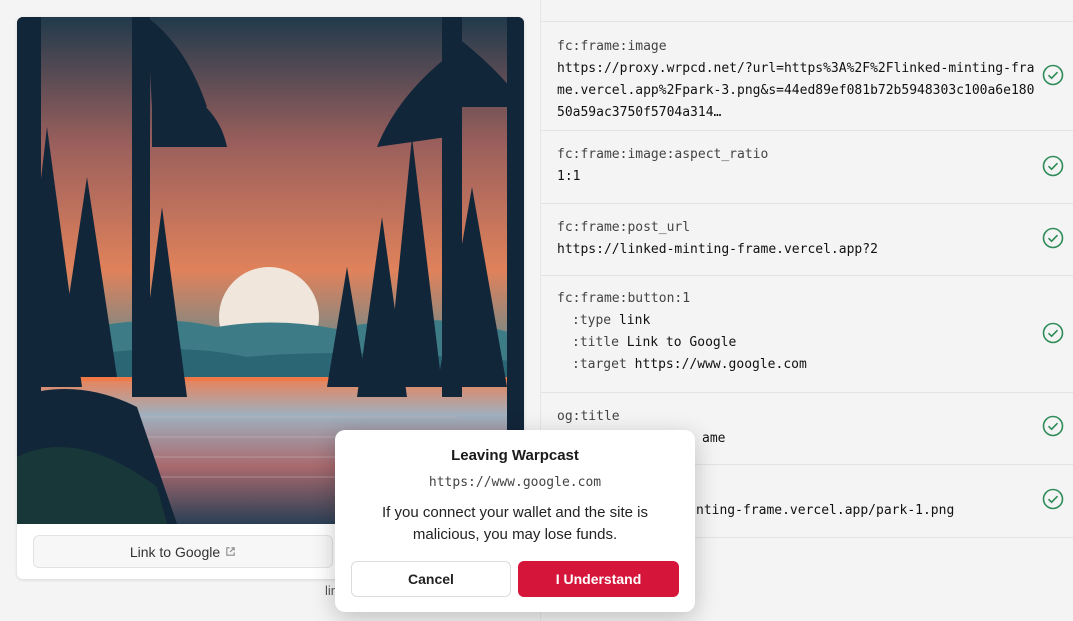  What do you see at coordinates (611, 320) in the screenshot?
I see `meta-sub-type: :type link` at bounding box center [611, 320].